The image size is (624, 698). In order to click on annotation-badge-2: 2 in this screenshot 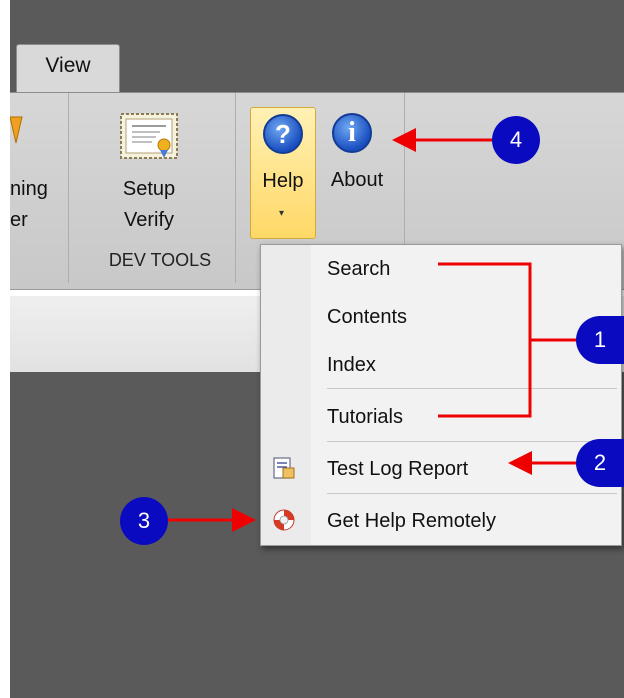, I will do `click(600, 463)`.